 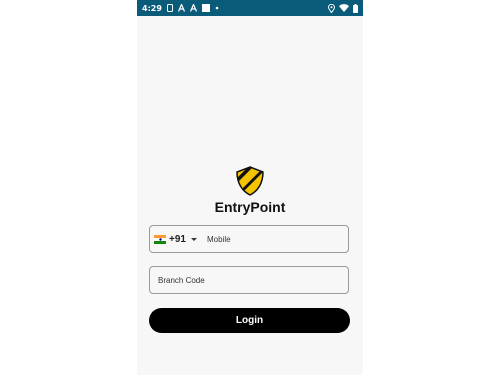 I want to click on mobile-input, so click(x=274, y=239).